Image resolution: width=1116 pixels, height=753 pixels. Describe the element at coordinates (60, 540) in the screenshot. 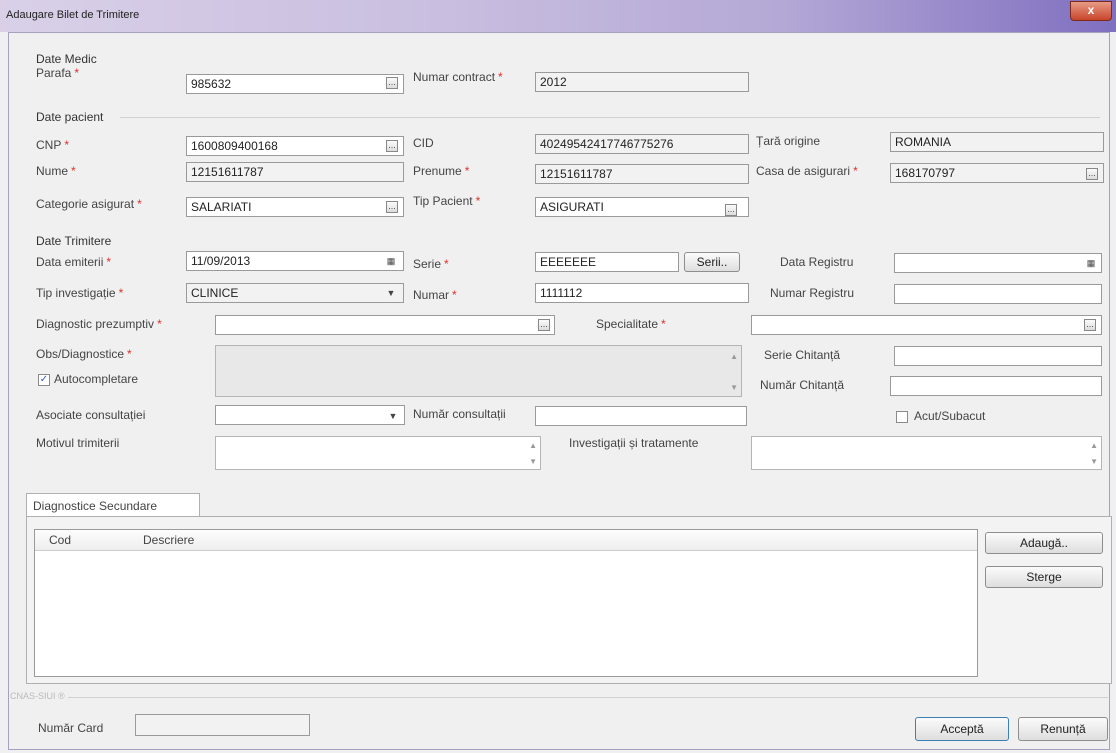

I see `column-header-cod: Cod` at that location.